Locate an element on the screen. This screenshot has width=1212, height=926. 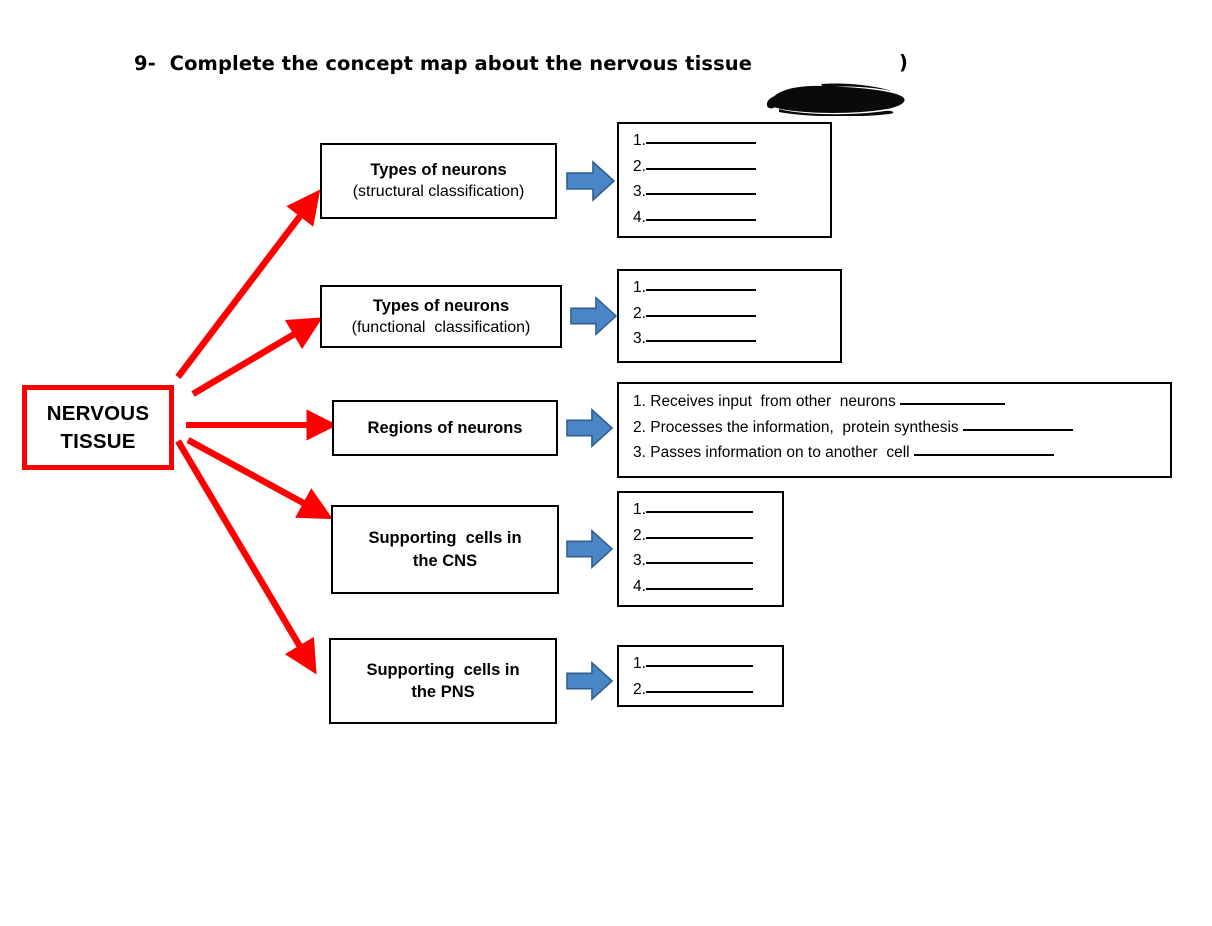
answer-box-functional: 1. 2. 3. is located at coordinates (729, 316).